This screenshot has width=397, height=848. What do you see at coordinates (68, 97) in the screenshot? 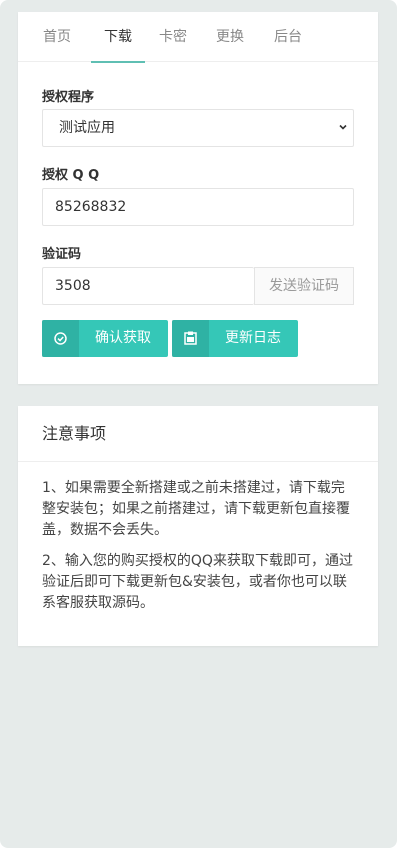
I see `program-label: 授权程序` at bounding box center [68, 97].